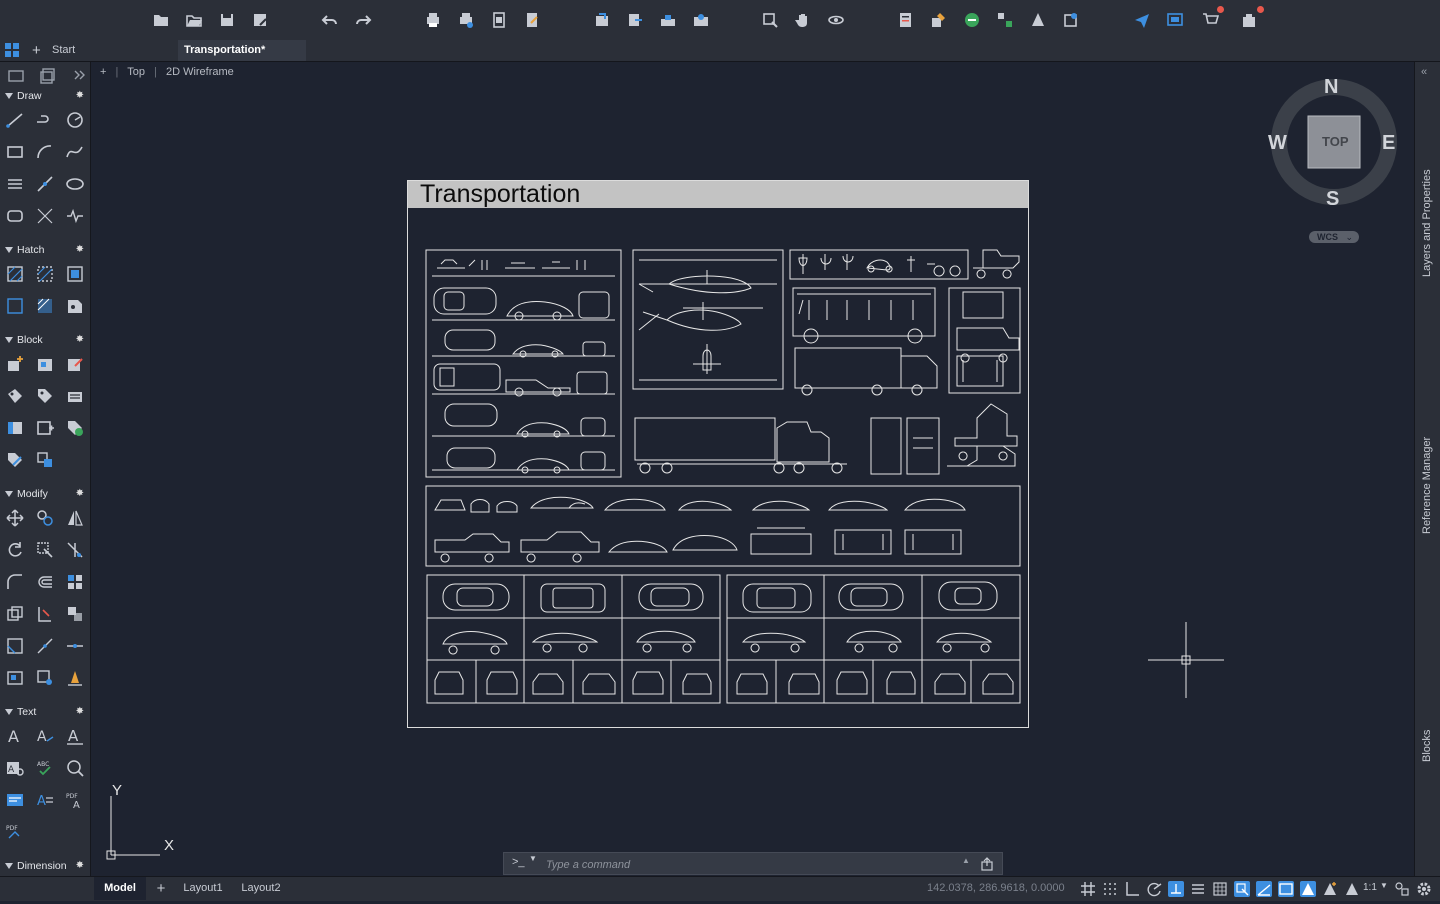  I want to click on compass-west: W, so click(1277, 143).